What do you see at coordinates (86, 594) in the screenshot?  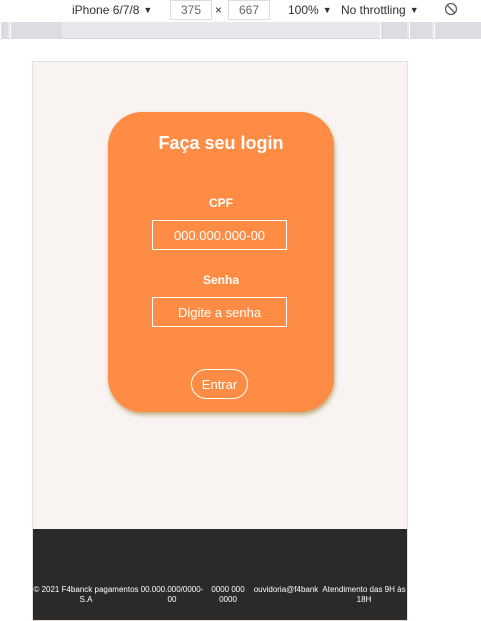 I see `footer-copyright: © 2021 F4banck pagamentos S.A` at bounding box center [86, 594].